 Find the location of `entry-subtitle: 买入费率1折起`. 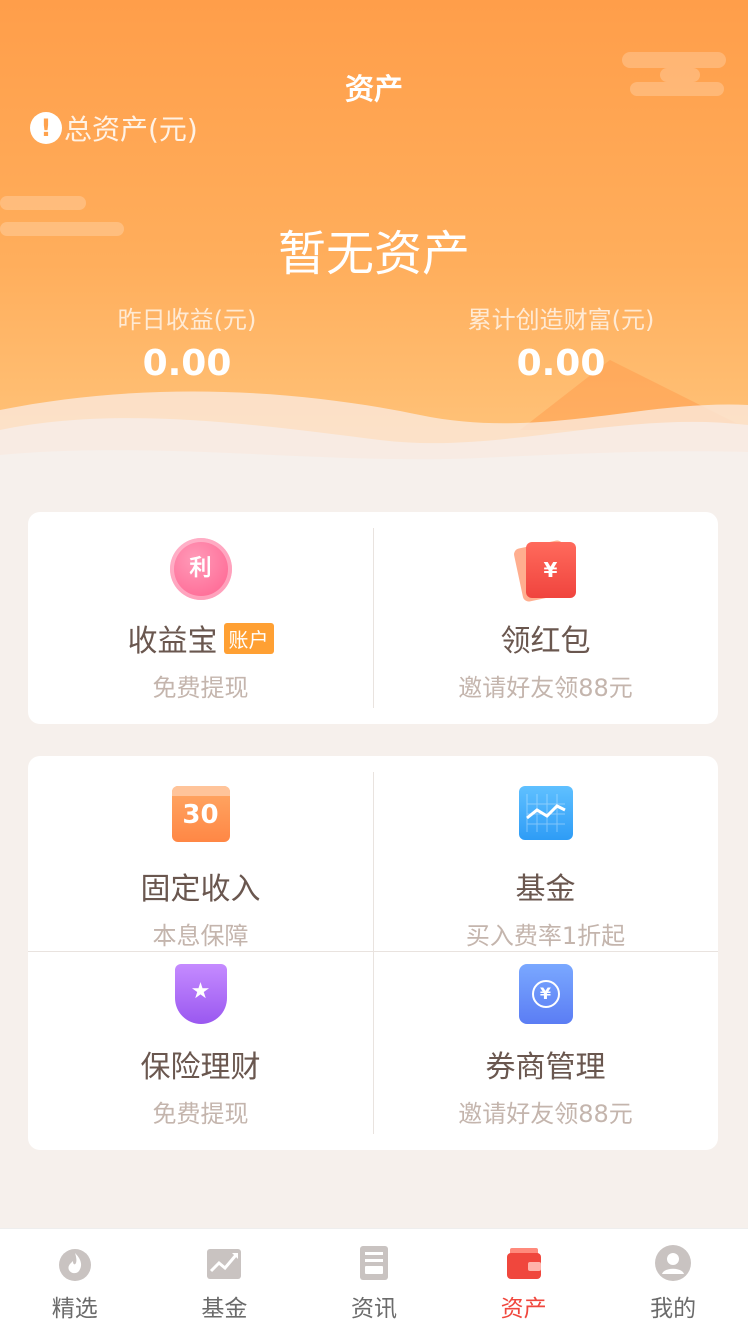

entry-subtitle: 买入费率1折起 is located at coordinates (545, 936).